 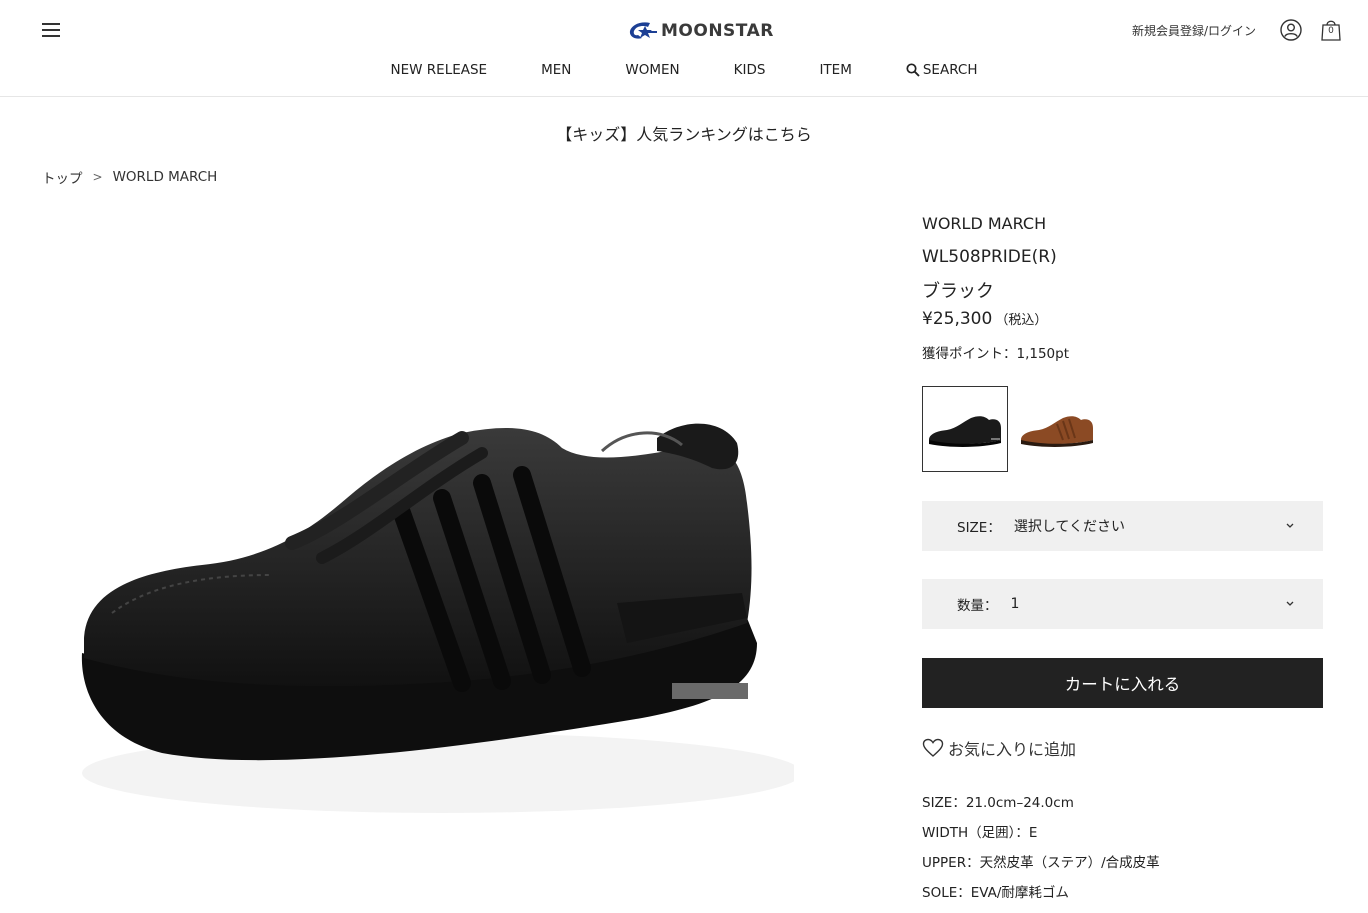 I want to click on product-price: ¥25,300 （税込）, so click(x=984, y=319).